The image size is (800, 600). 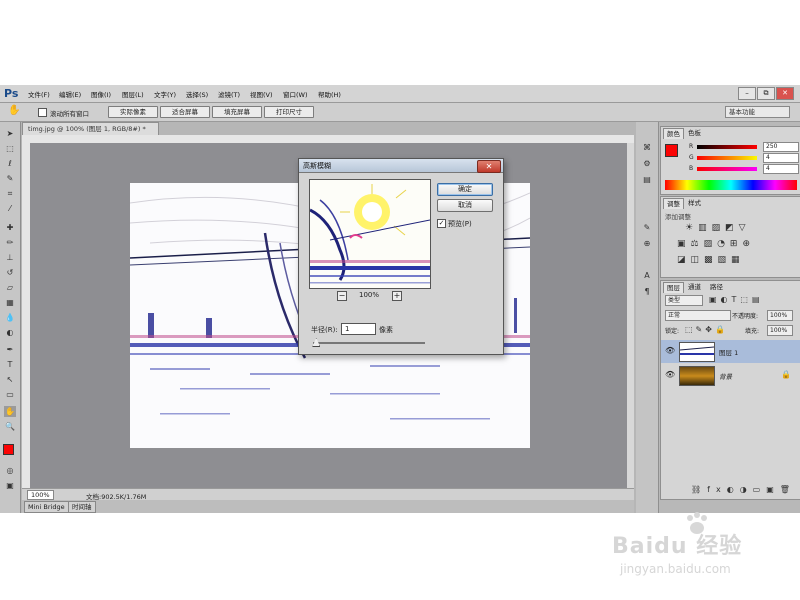 What do you see at coordinates (369, 343) in the screenshot?
I see `radius-slider-track` at bounding box center [369, 343].